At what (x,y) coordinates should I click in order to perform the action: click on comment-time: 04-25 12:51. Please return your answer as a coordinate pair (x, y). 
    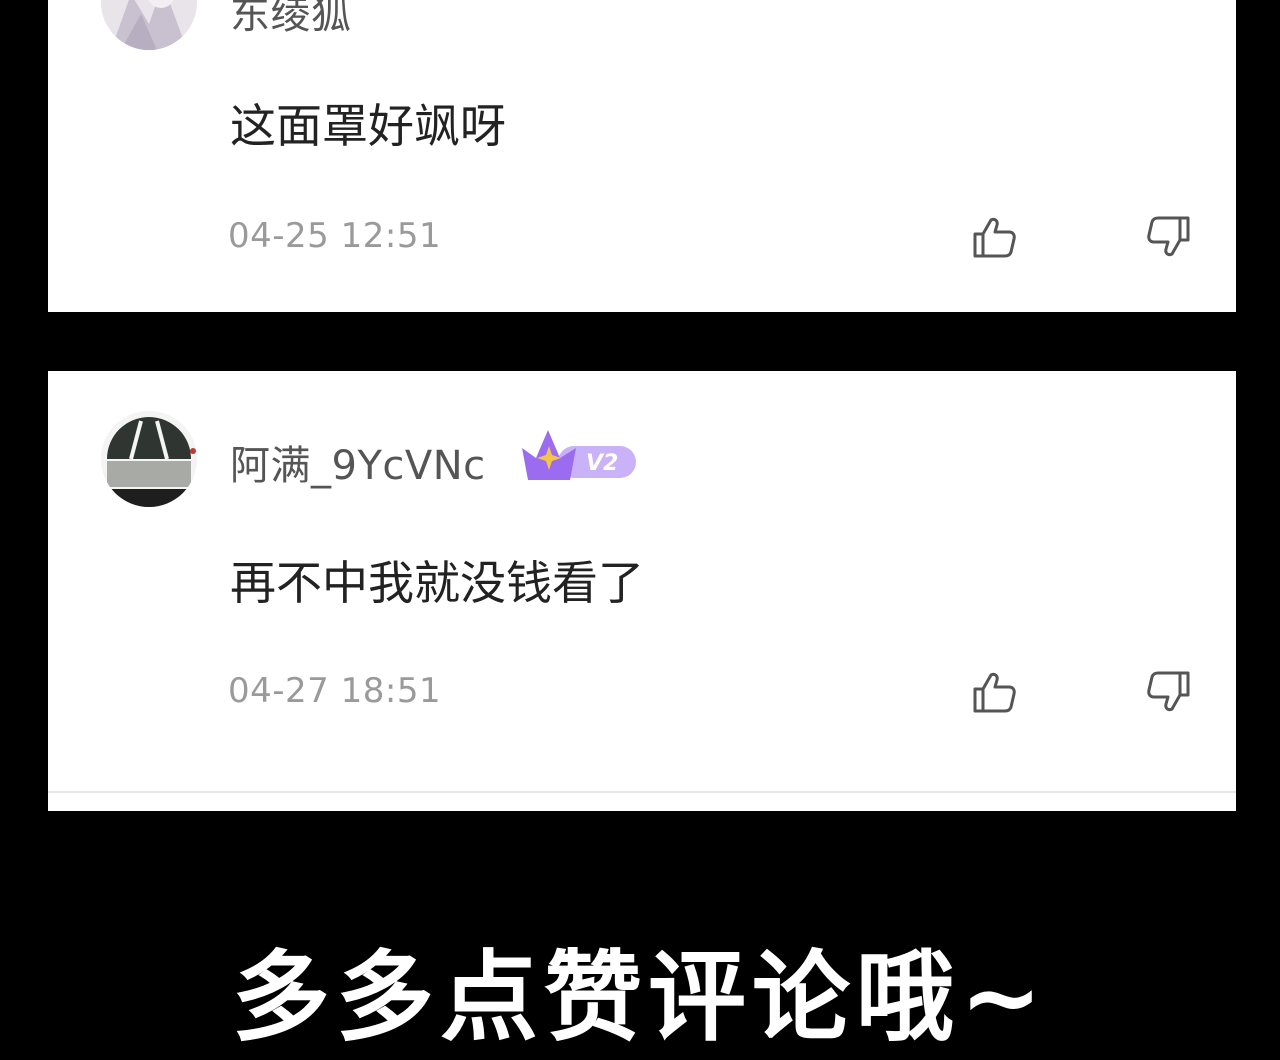
    Looking at the image, I should click on (335, 236).